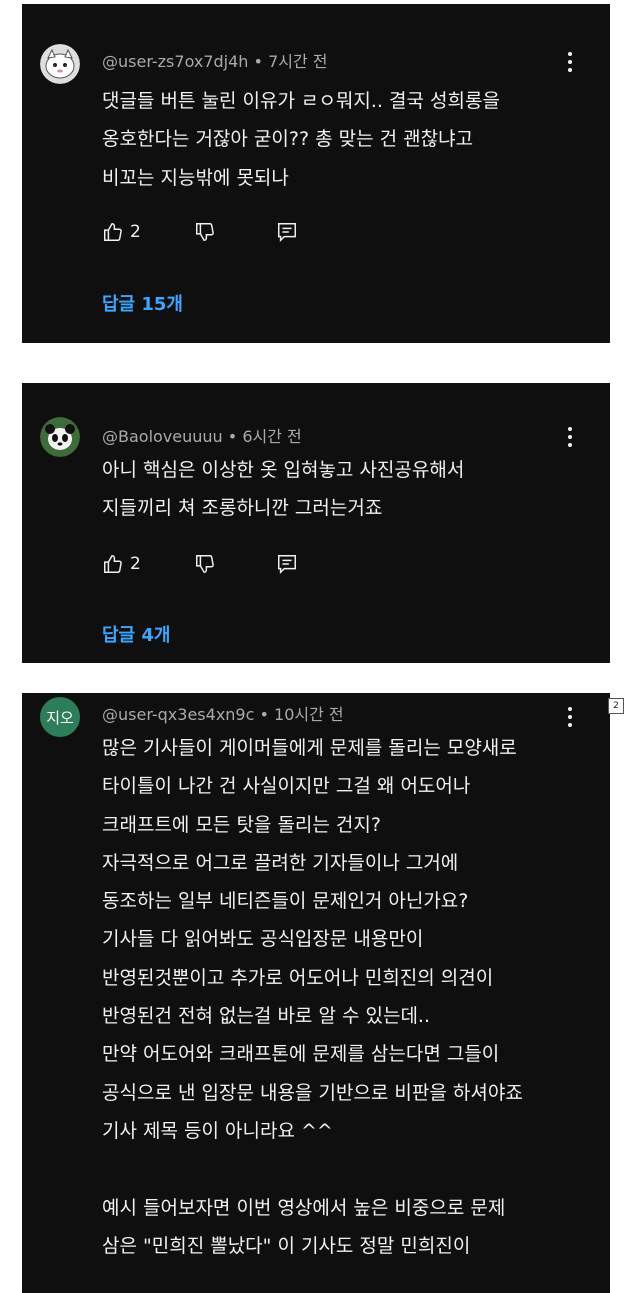 Image resolution: width=640 pixels, height=1293 pixels. What do you see at coordinates (162, 436) in the screenshot?
I see `author-name: @Baoloveuuuu` at bounding box center [162, 436].